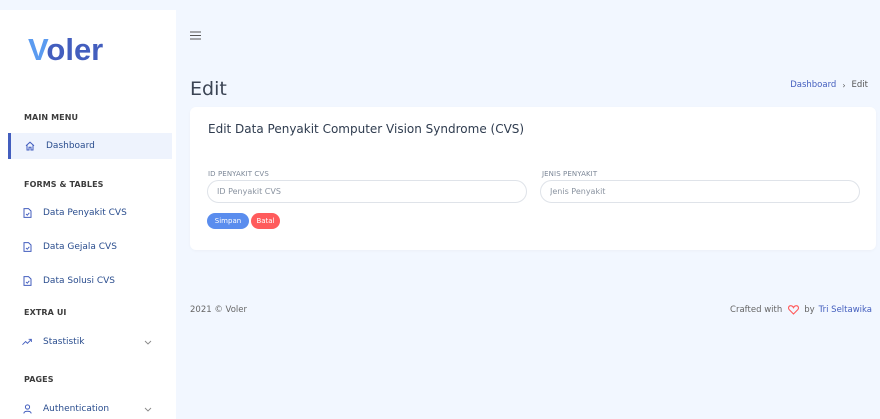  Describe the element at coordinates (367, 191) in the screenshot. I see `id-penyakit-input` at that location.